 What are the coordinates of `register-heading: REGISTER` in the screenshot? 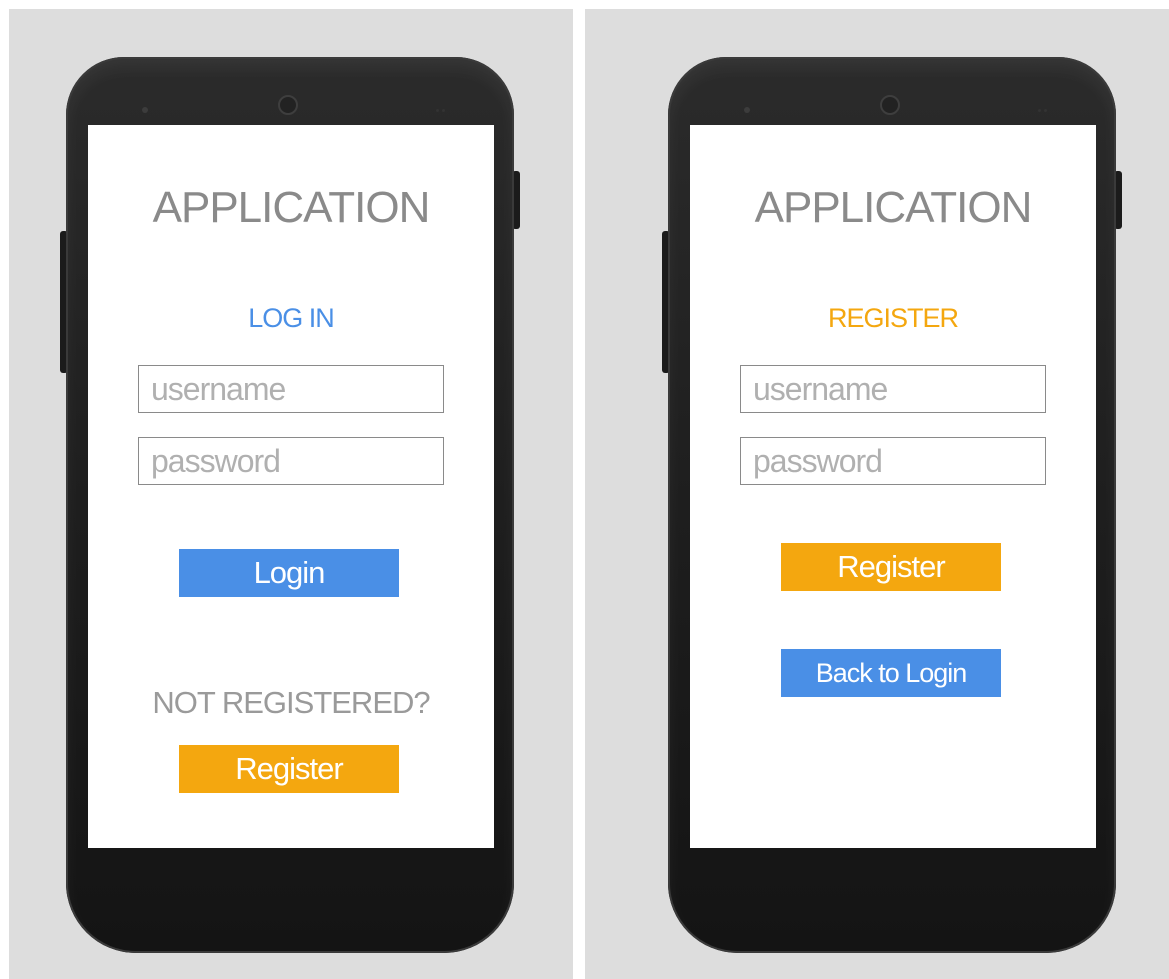 It's located at (893, 318).